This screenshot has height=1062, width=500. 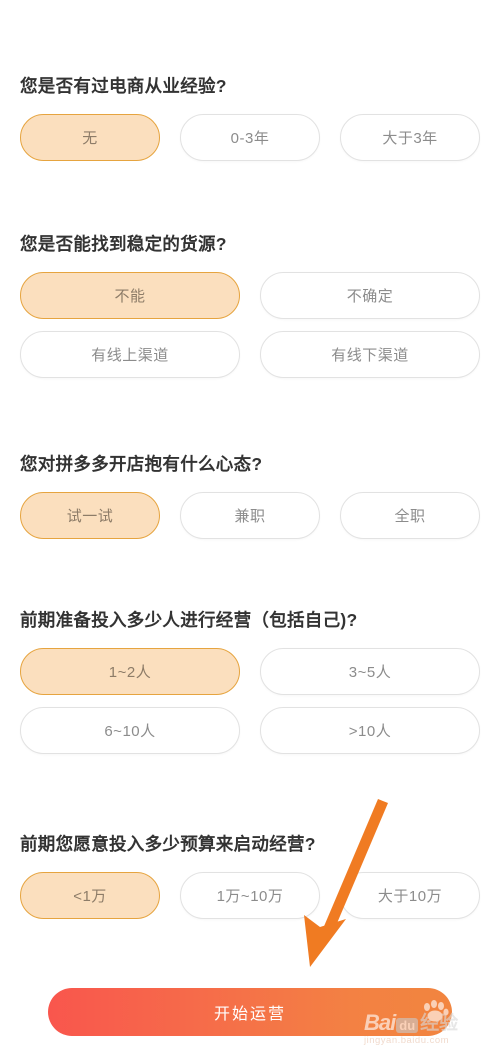 I want to click on option-row: 试一试 兼职 全职, so click(x=250, y=515).